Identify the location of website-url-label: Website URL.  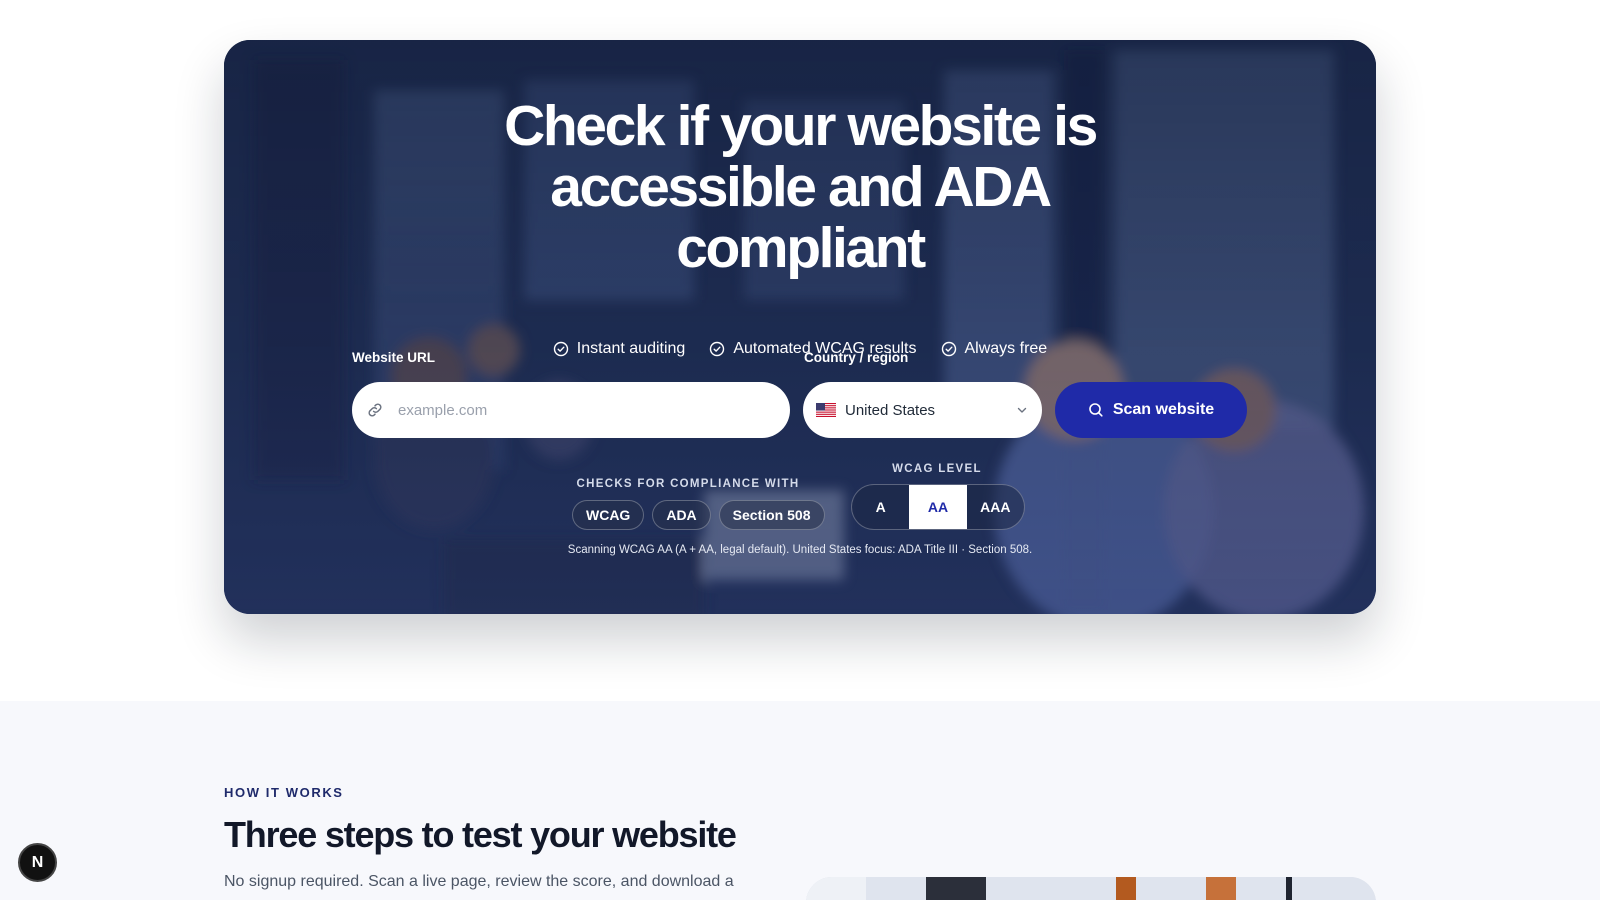
(394, 357).